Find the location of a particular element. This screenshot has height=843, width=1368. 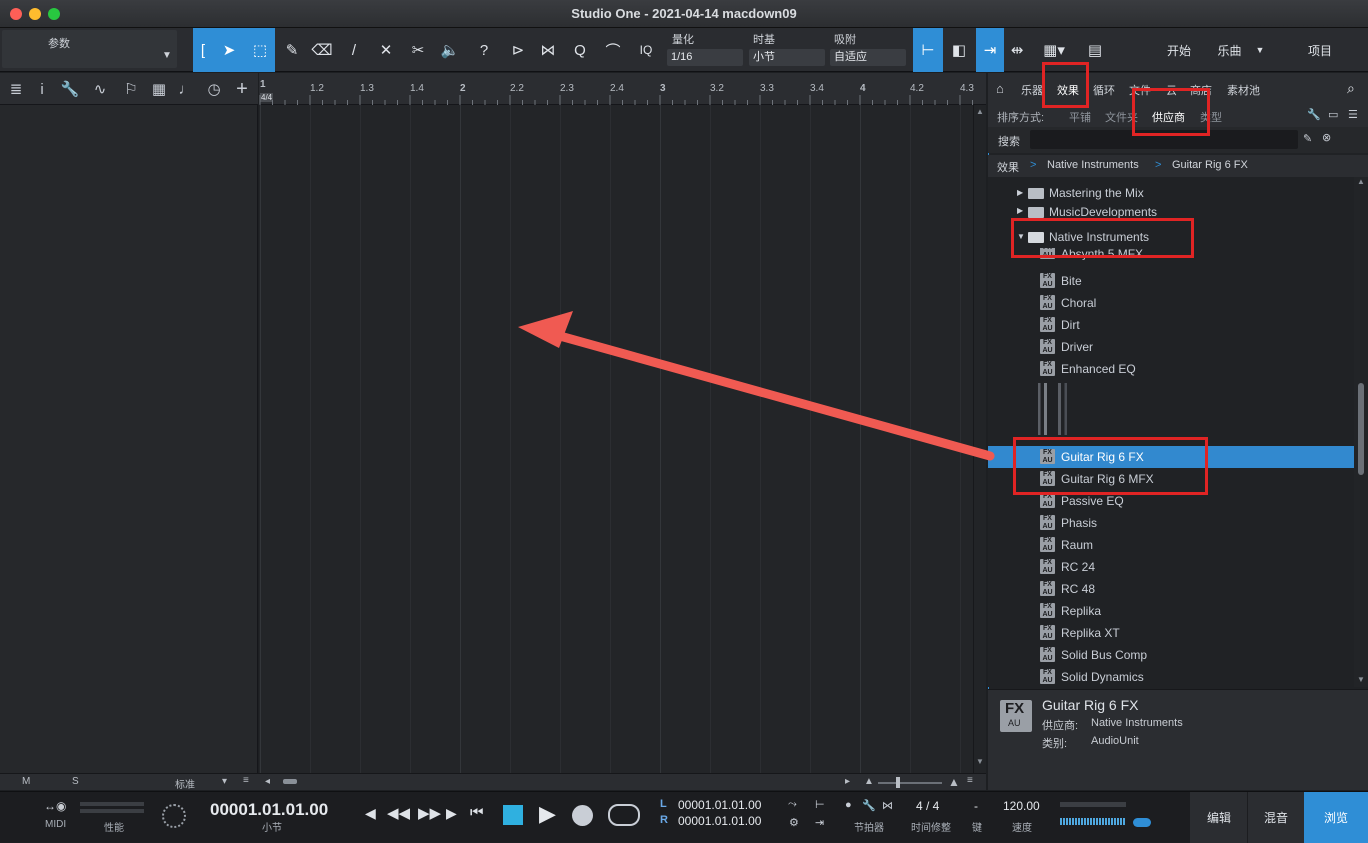

drag-arrow-annotation is located at coordinates (756, 386).